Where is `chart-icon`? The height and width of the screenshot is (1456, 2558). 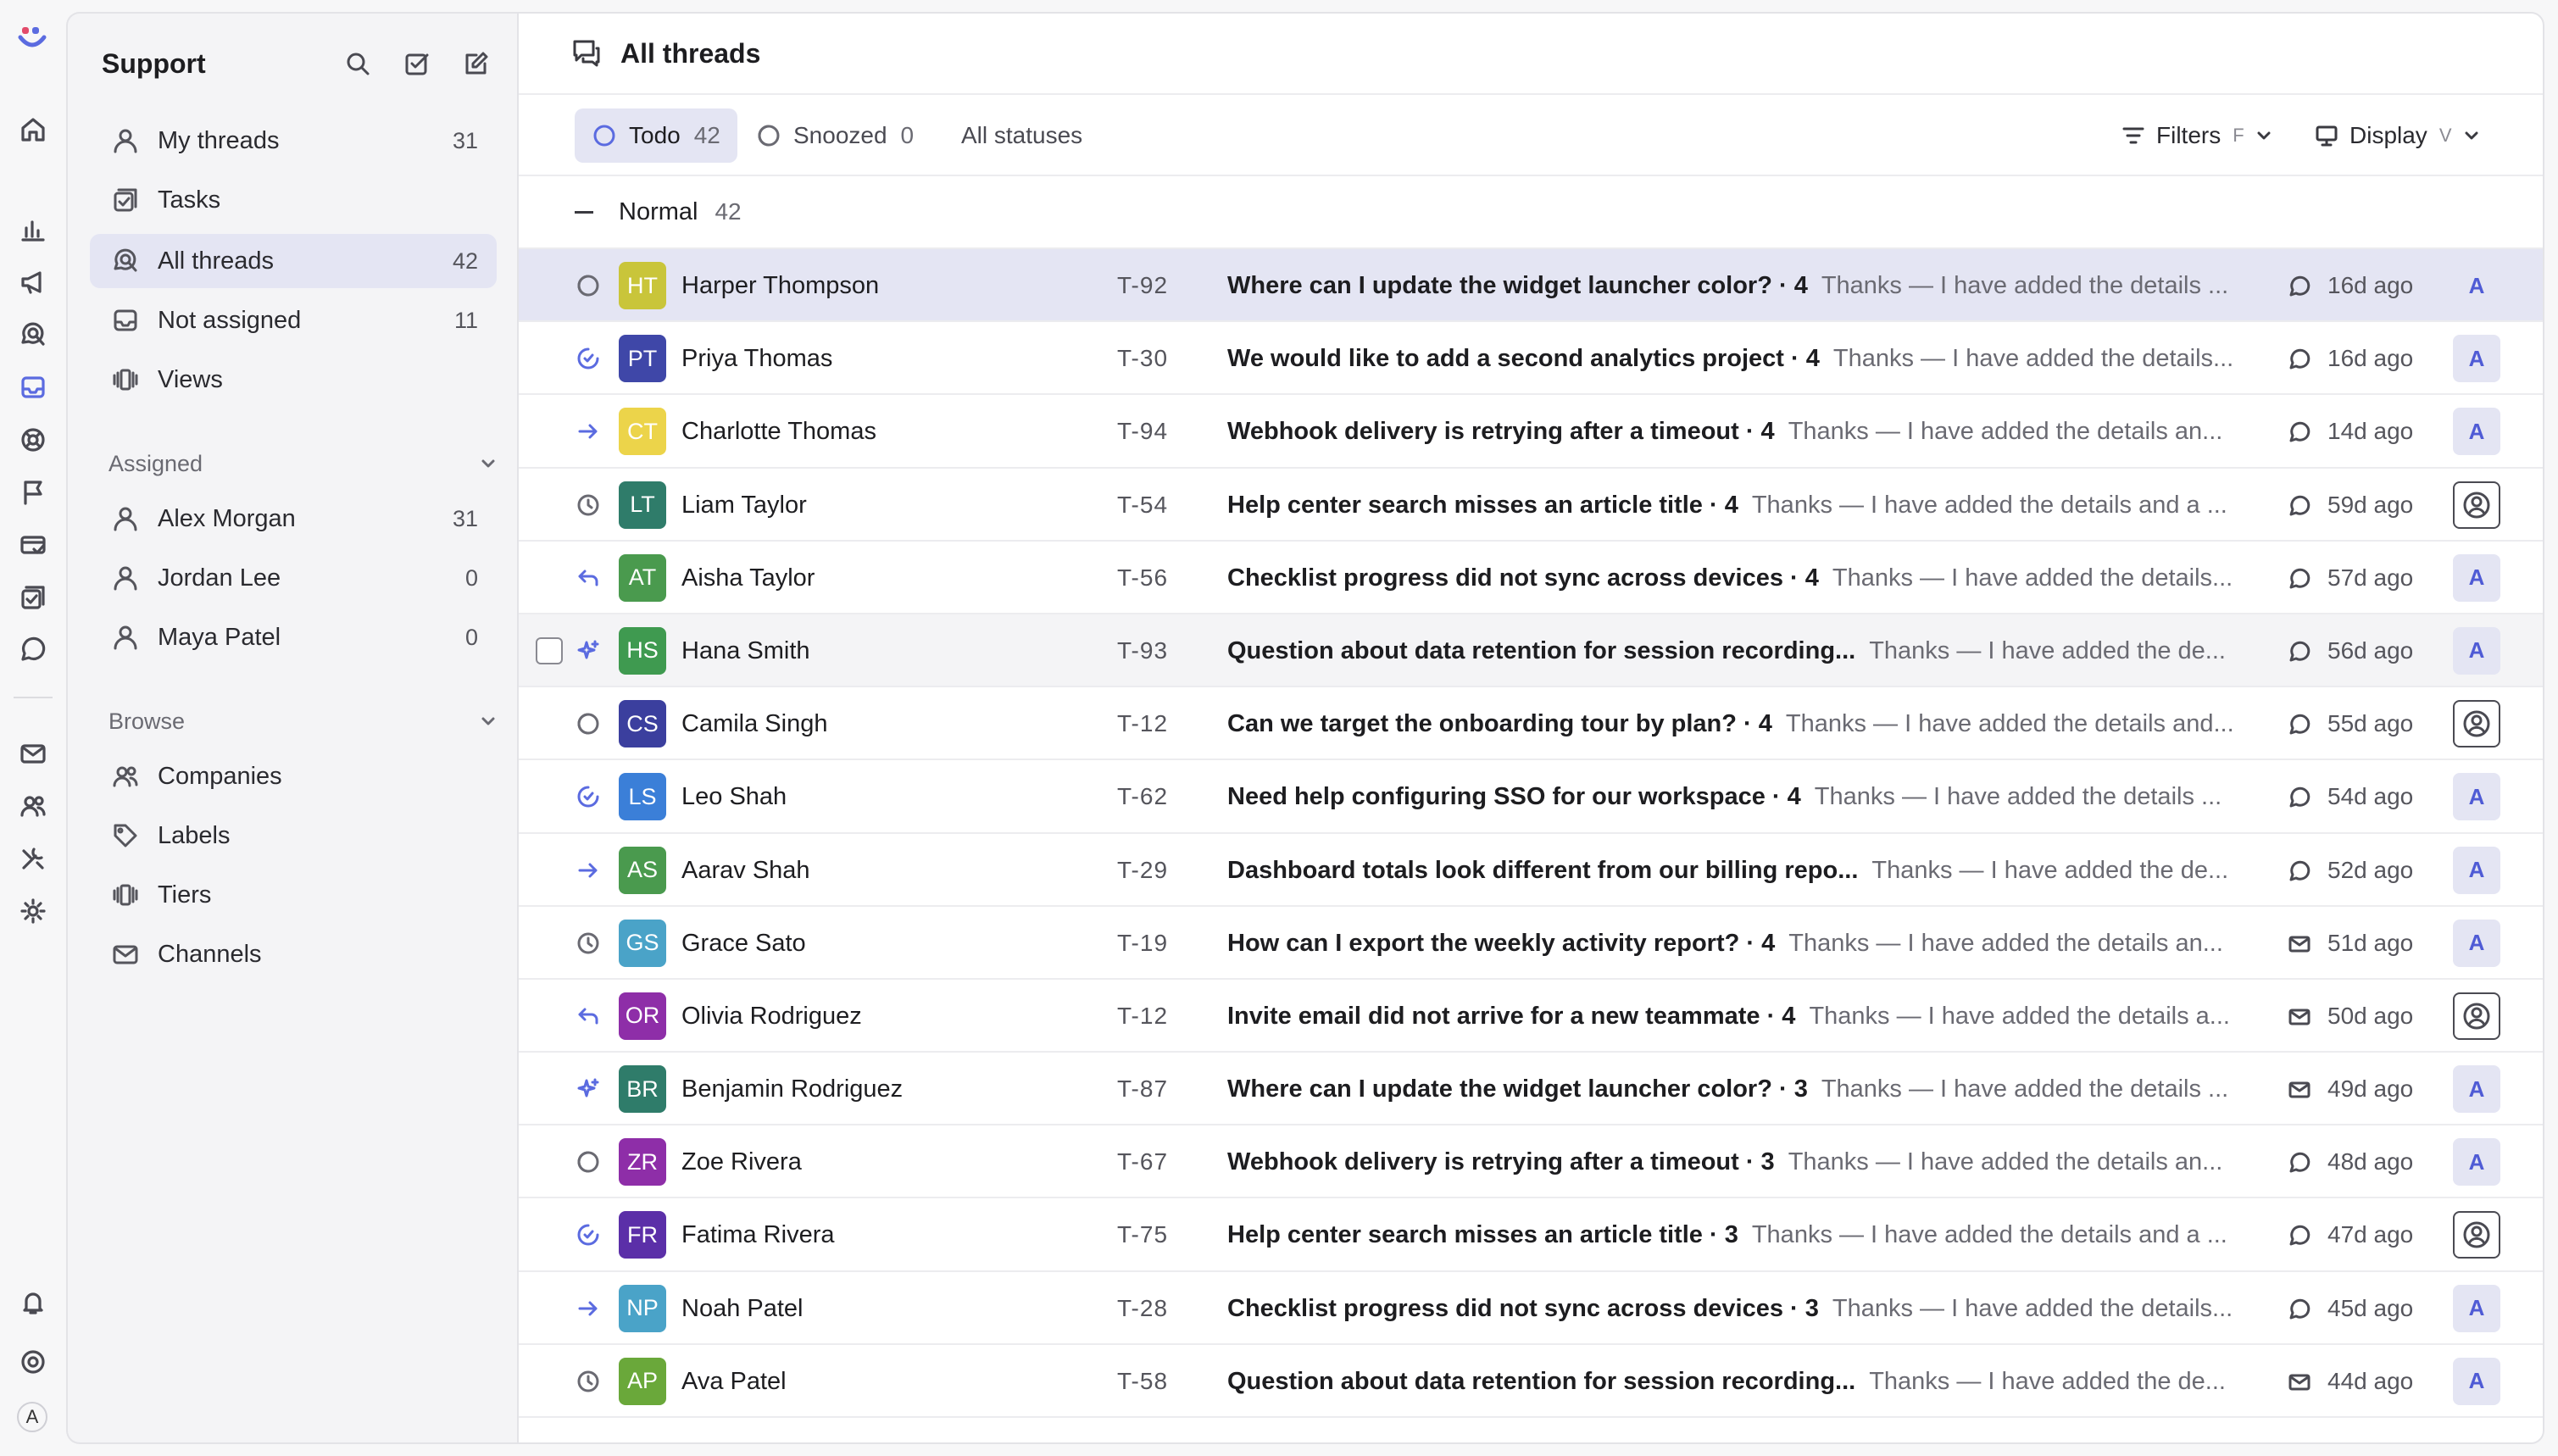
chart-icon is located at coordinates (33, 229).